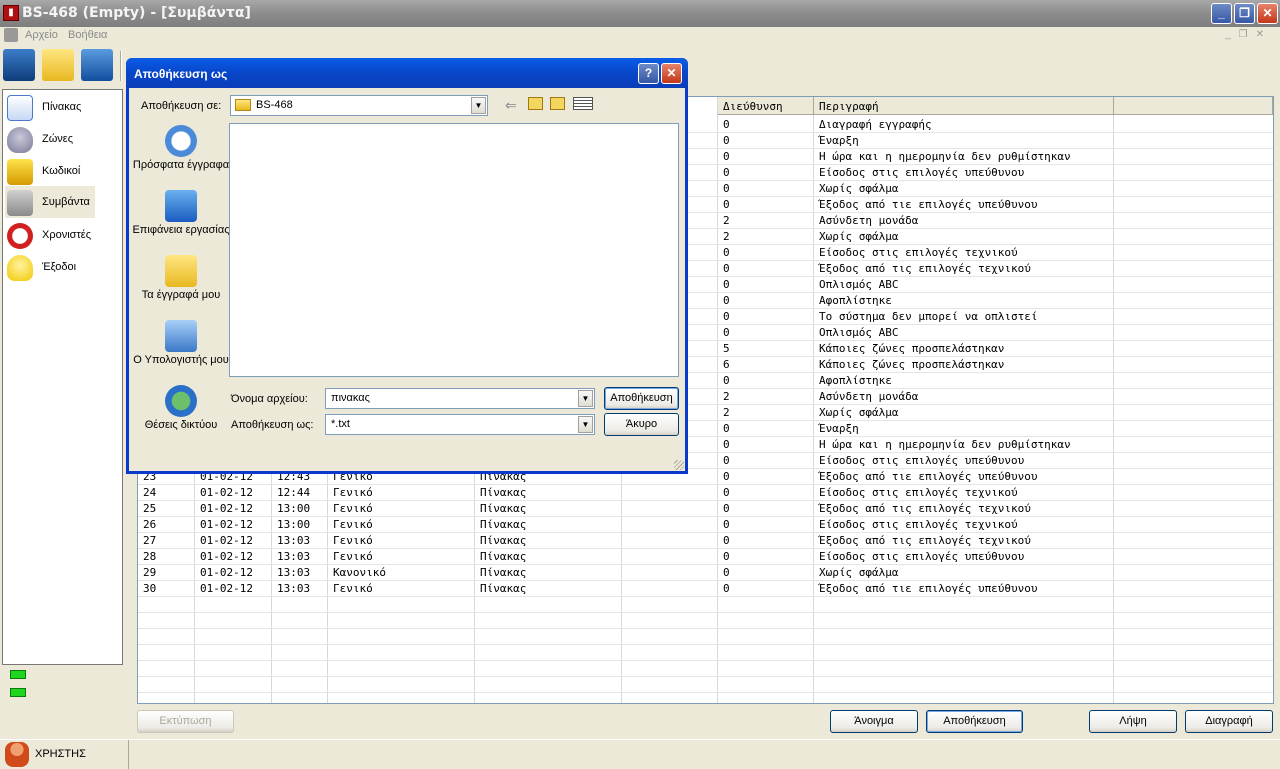 This screenshot has width=1280, height=769. Describe the element at coordinates (359, 105) in the screenshot. I see `save-in-dropdown: BS-468 ▼` at that location.